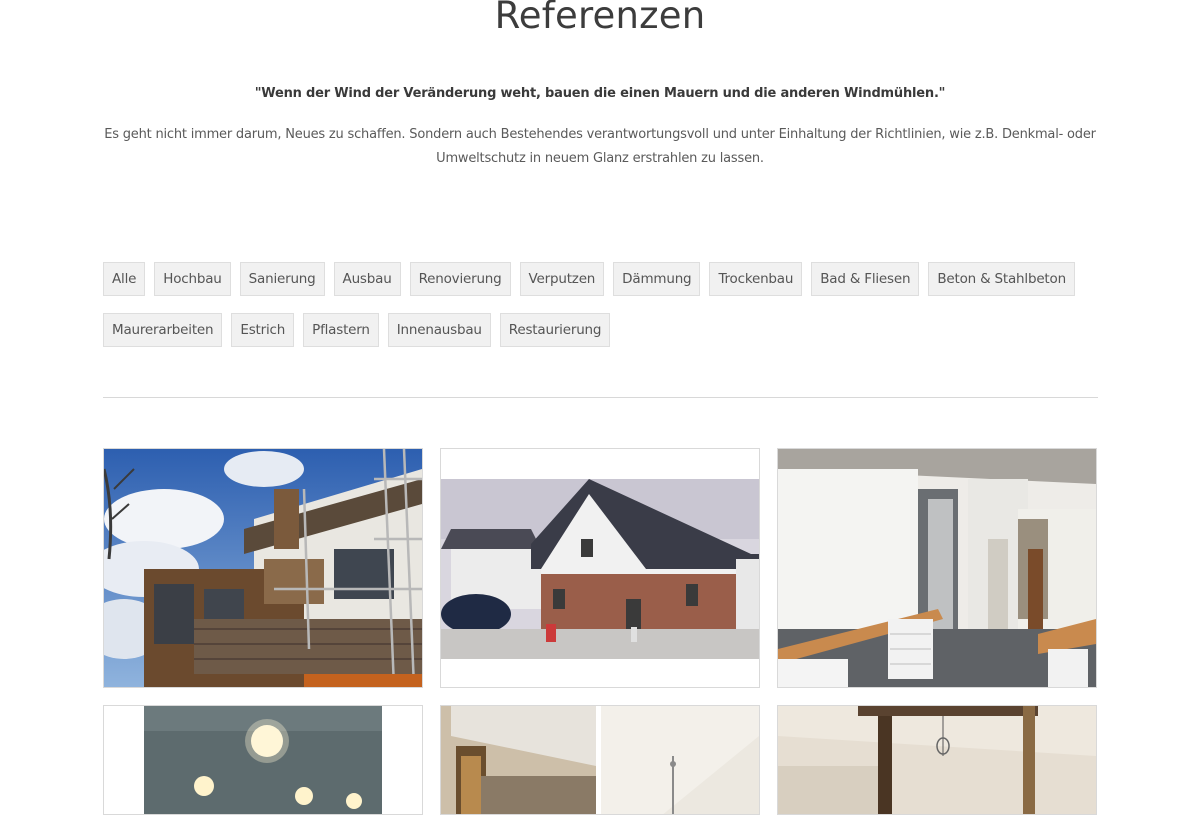 This screenshot has height=815, width=1200. Describe the element at coordinates (341, 330) in the screenshot. I see `filter-pflastern-button: Pflastern` at that location.